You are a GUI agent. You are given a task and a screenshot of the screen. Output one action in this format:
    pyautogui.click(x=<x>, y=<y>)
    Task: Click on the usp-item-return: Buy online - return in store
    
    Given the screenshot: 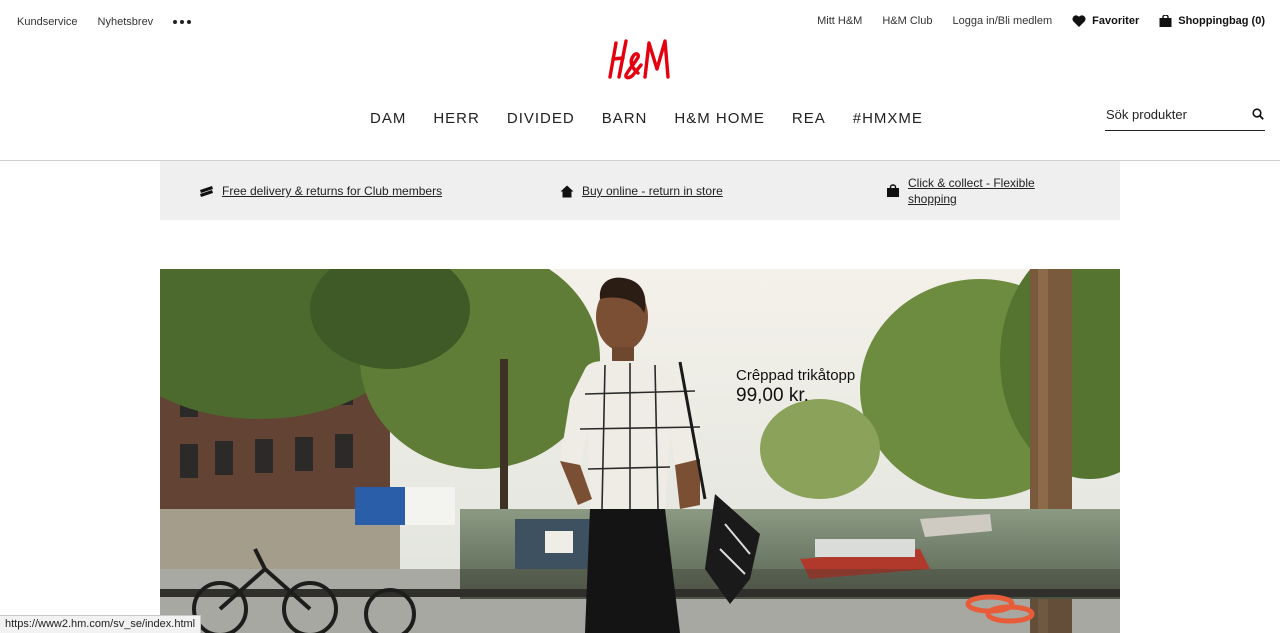 What is the action you would take?
    pyautogui.click(x=641, y=191)
    